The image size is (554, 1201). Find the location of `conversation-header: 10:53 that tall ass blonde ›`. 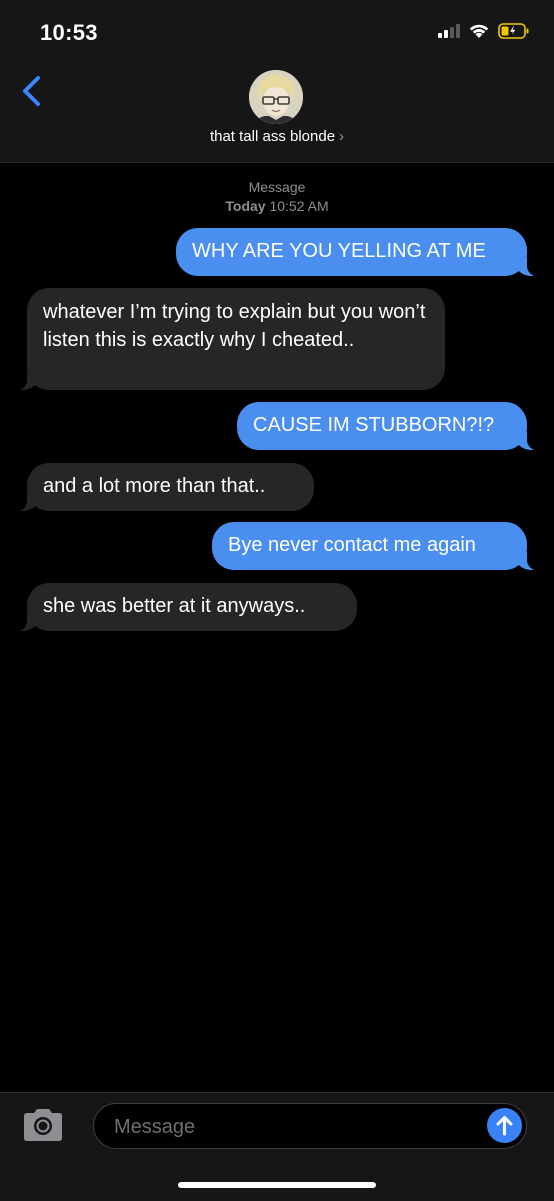

conversation-header: 10:53 that tall ass blonde › is located at coordinates (277, 81).